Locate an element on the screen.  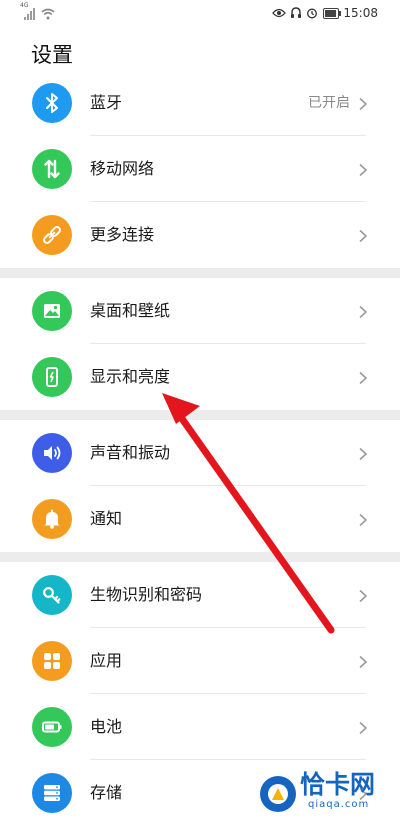
settings-item-label: 蓝牙 is located at coordinates (106, 102).